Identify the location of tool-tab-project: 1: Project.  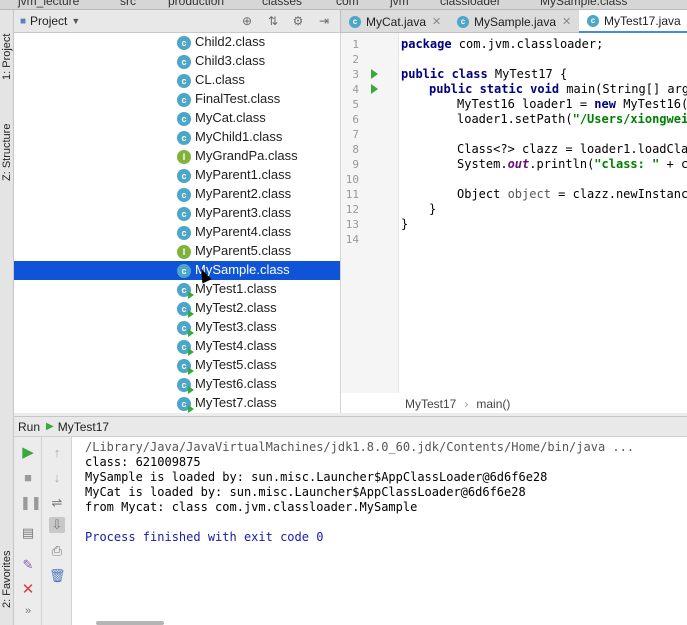
(7, 49).